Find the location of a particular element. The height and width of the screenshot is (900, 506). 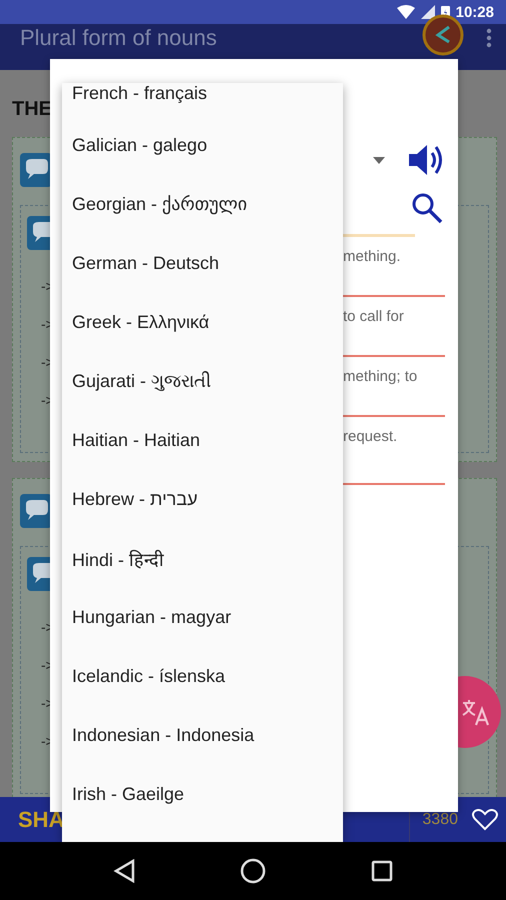

wifi-icon is located at coordinates (405, 12).